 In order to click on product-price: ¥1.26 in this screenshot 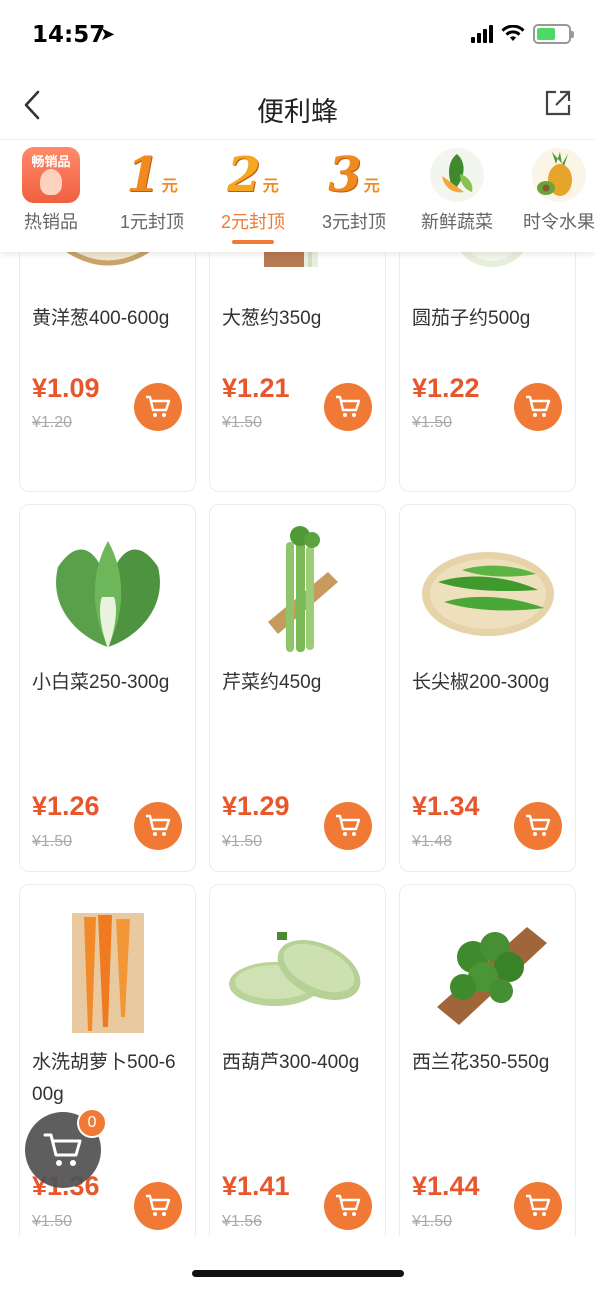, I will do `click(66, 806)`.